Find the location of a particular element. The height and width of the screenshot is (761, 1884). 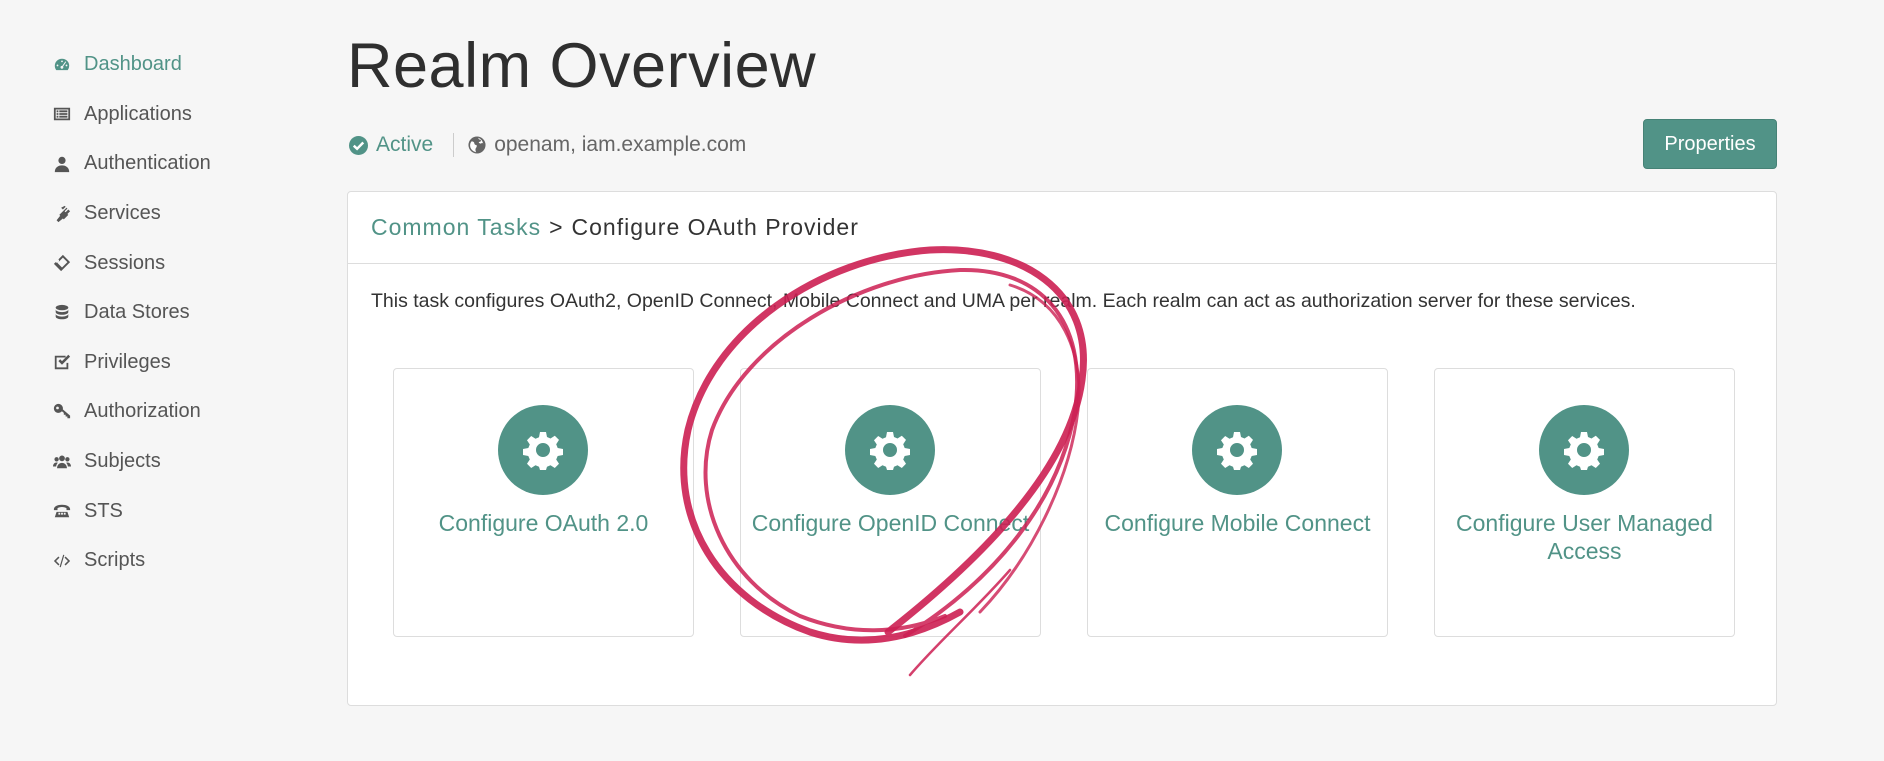

sidebar-item-services: Services is located at coordinates (182, 214).